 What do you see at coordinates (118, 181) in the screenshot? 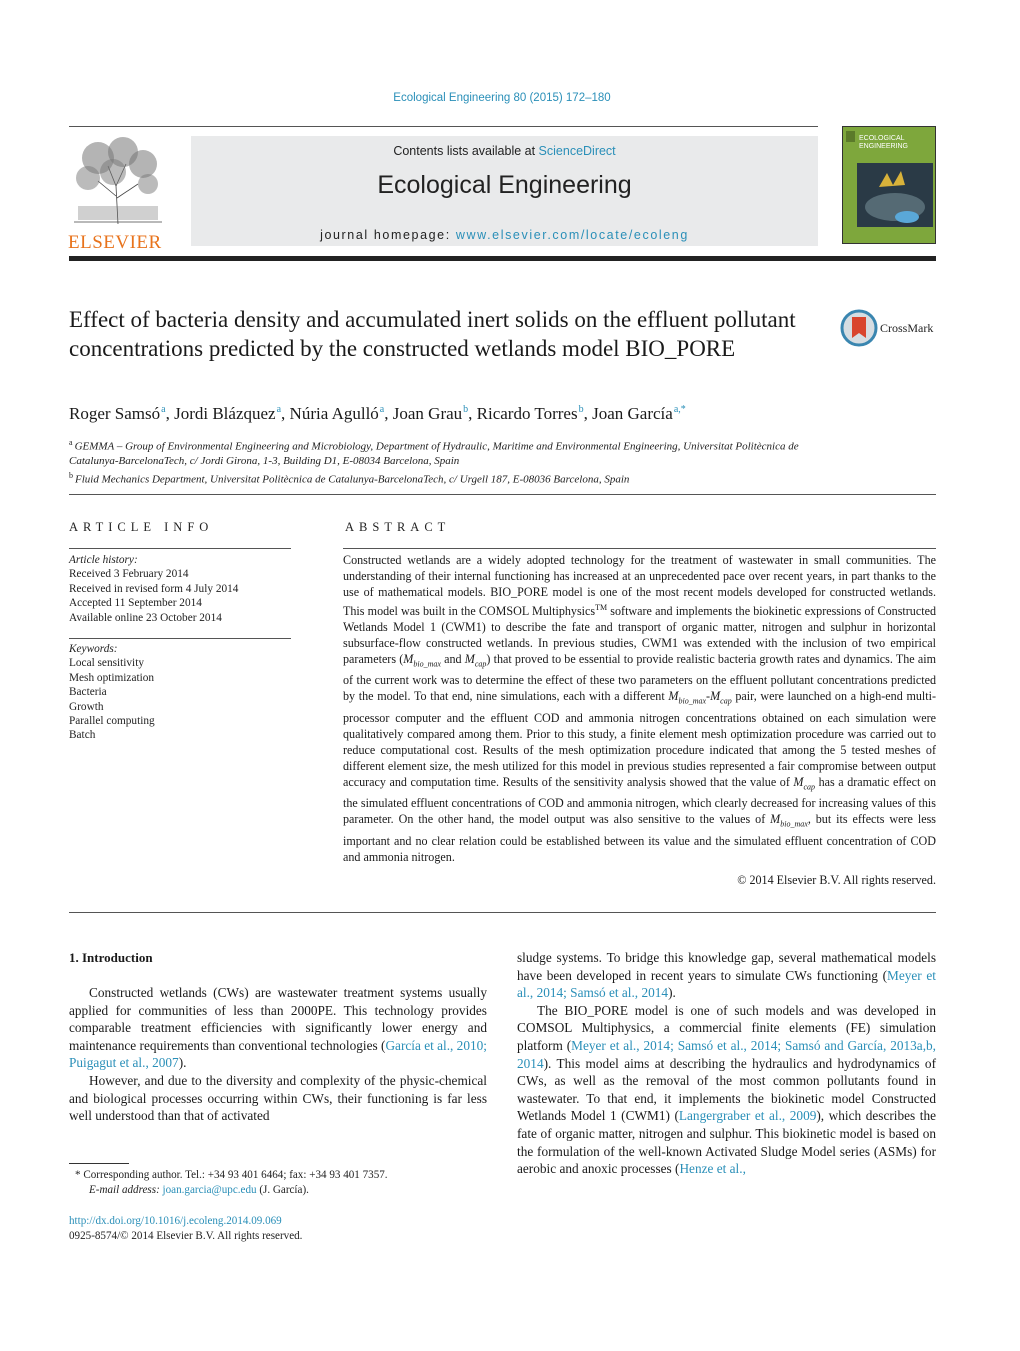
I see `elsevier-tree-icon` at bounding box center [118, 181].